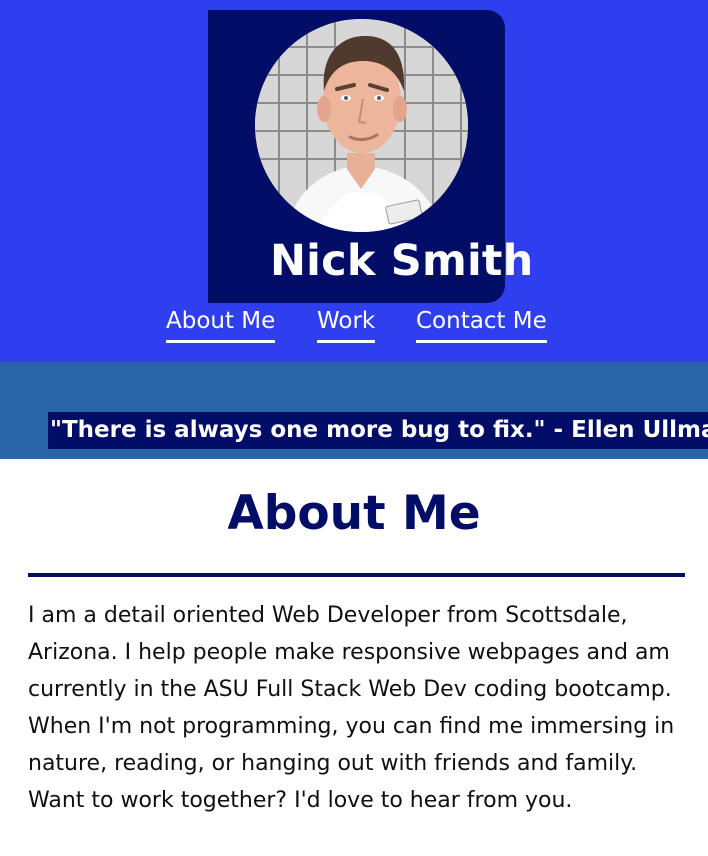 Image resolution: width=708 pixels, height=856 pixels. Describe the element at coordinates (346, 324) in the screenshot. I see `nav-link-work: Work` at that location.